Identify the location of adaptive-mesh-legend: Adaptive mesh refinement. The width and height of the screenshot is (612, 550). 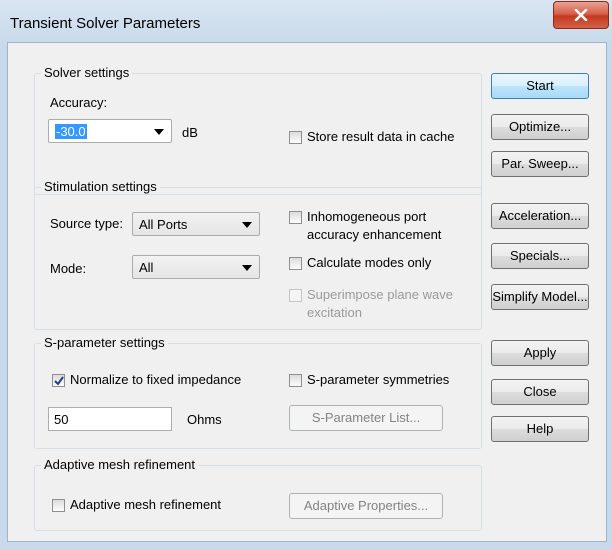
(120, 464).